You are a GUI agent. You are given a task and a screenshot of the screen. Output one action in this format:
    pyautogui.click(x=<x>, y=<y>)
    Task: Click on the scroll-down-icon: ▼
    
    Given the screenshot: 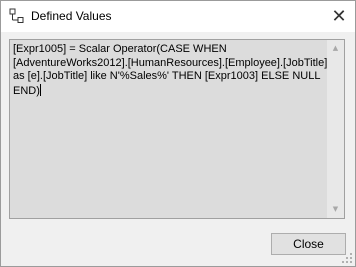 What is the action you would take?
    pyautogui.click(x=335, y=209)
    